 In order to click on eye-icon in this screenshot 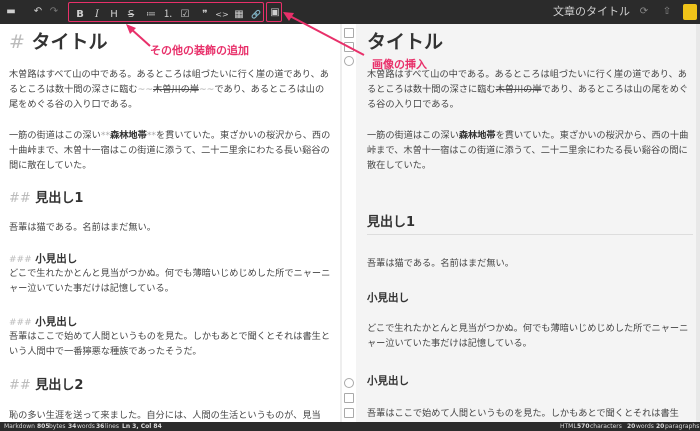, I will do `click(349, 61)`.